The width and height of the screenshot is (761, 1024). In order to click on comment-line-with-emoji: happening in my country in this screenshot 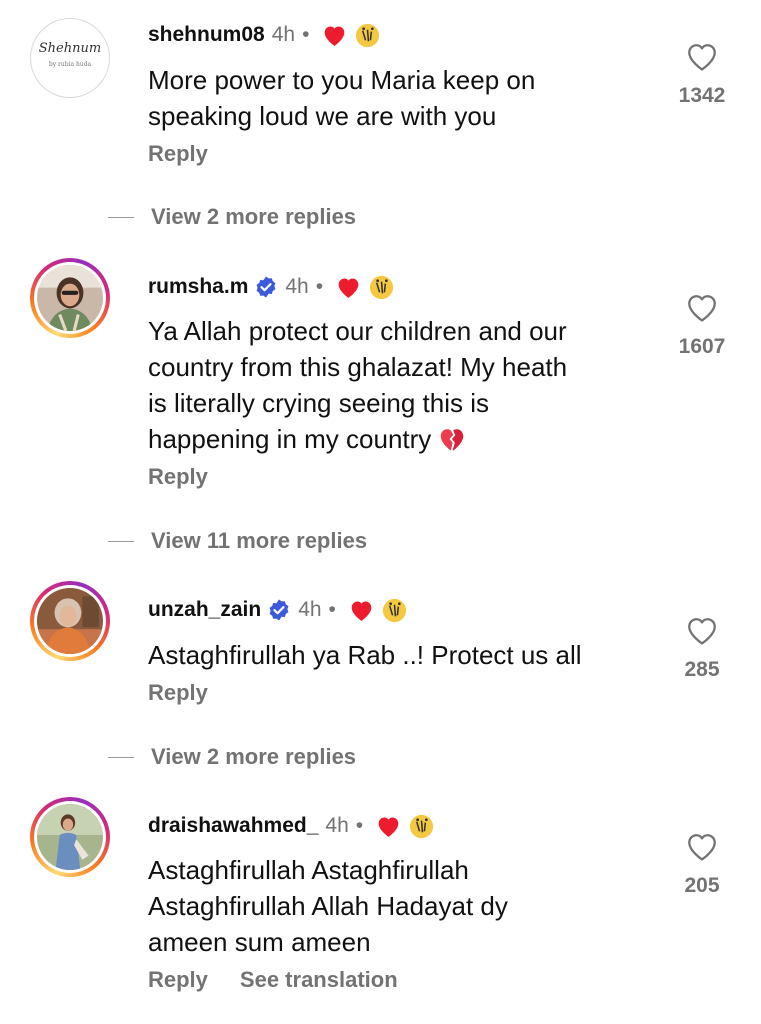, I will do `click(393, 439)`.